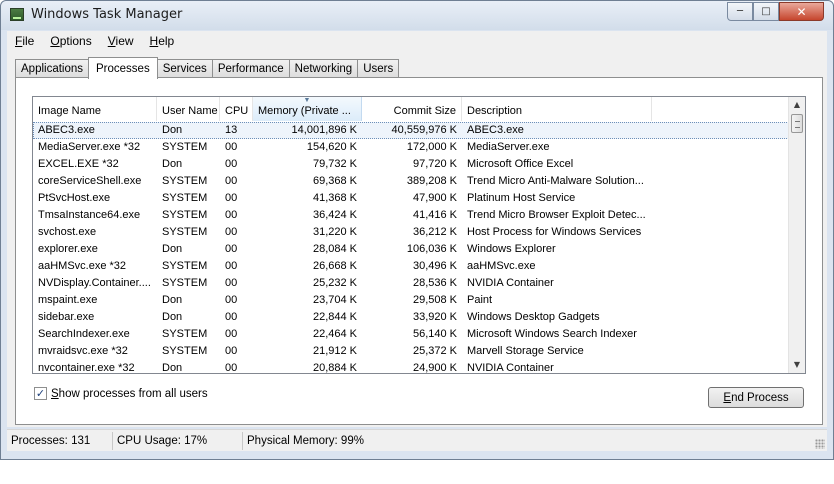  I want to click on cell-image-name: TmsaInstance64.exe, so click(89, 215).